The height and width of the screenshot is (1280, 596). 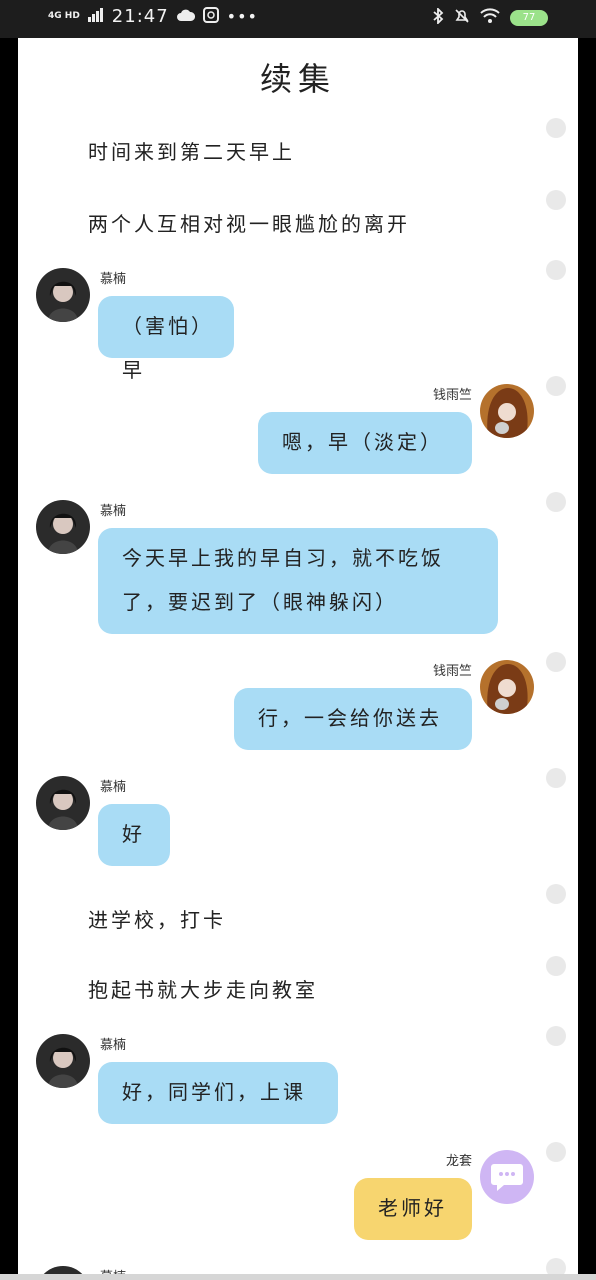 I want to click on sender-name: 龙套, so click(x=458, y=1161).